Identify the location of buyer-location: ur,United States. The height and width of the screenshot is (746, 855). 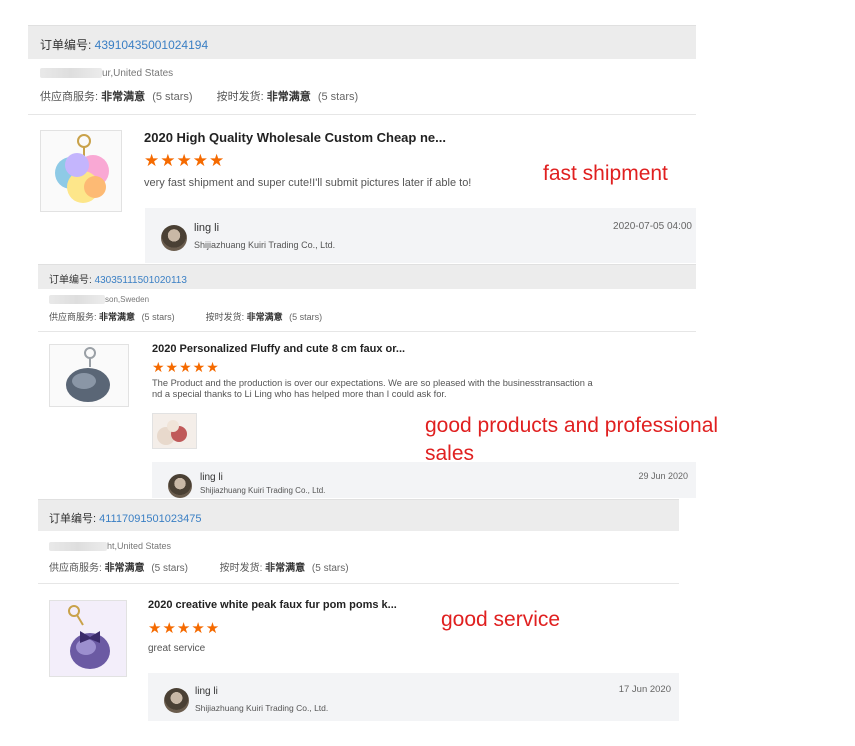
(106, 73).